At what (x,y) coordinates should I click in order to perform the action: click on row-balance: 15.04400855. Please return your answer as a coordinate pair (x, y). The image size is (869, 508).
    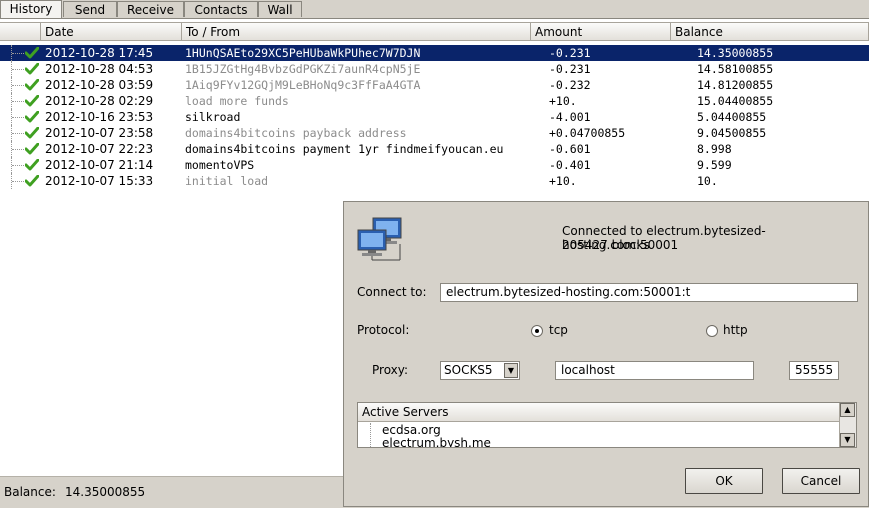
    Looking at the image, I should click on (735, 101).